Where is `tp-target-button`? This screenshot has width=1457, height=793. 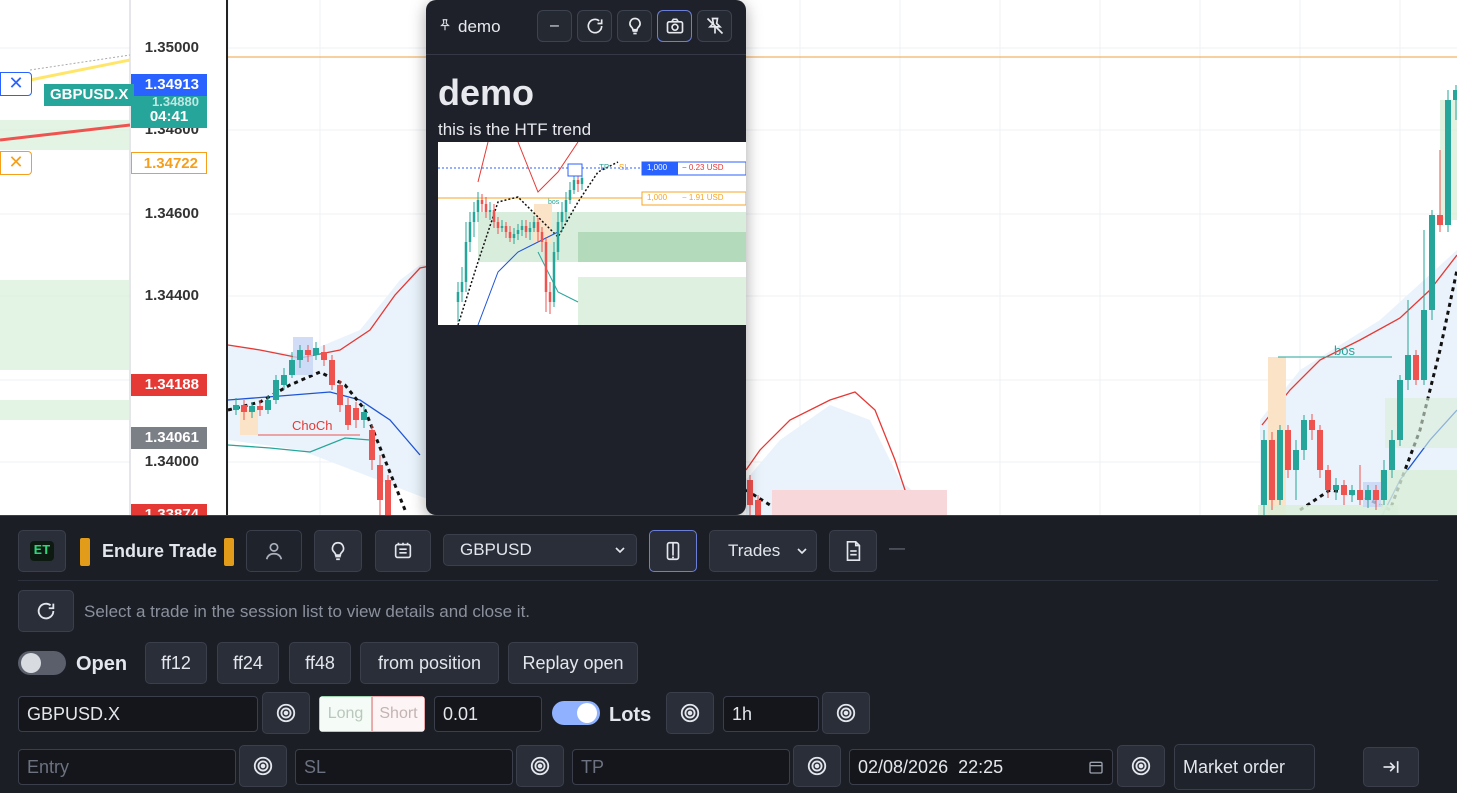 tp-target-button is located at coordinates (817, 766).